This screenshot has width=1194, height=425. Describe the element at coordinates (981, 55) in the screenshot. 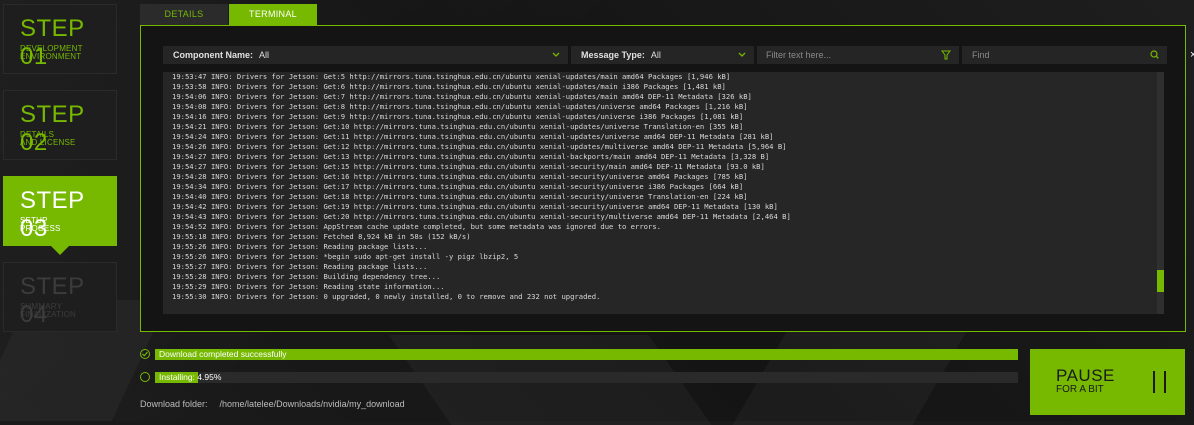

I see `find-placeholder: Find` at that location.